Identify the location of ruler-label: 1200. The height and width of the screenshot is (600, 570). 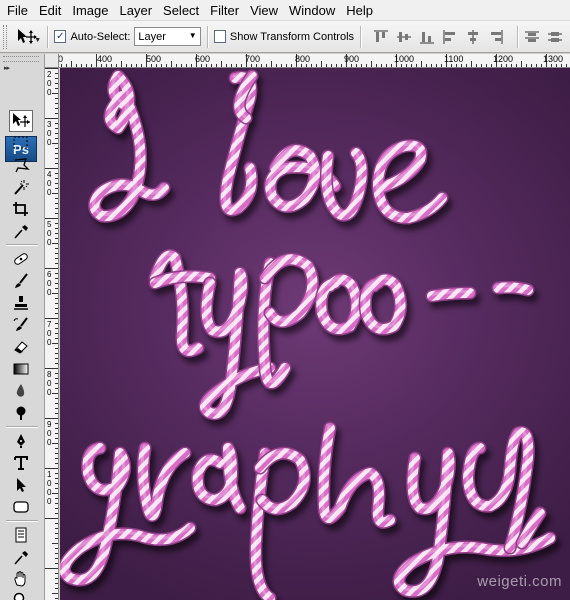
(503, 59).